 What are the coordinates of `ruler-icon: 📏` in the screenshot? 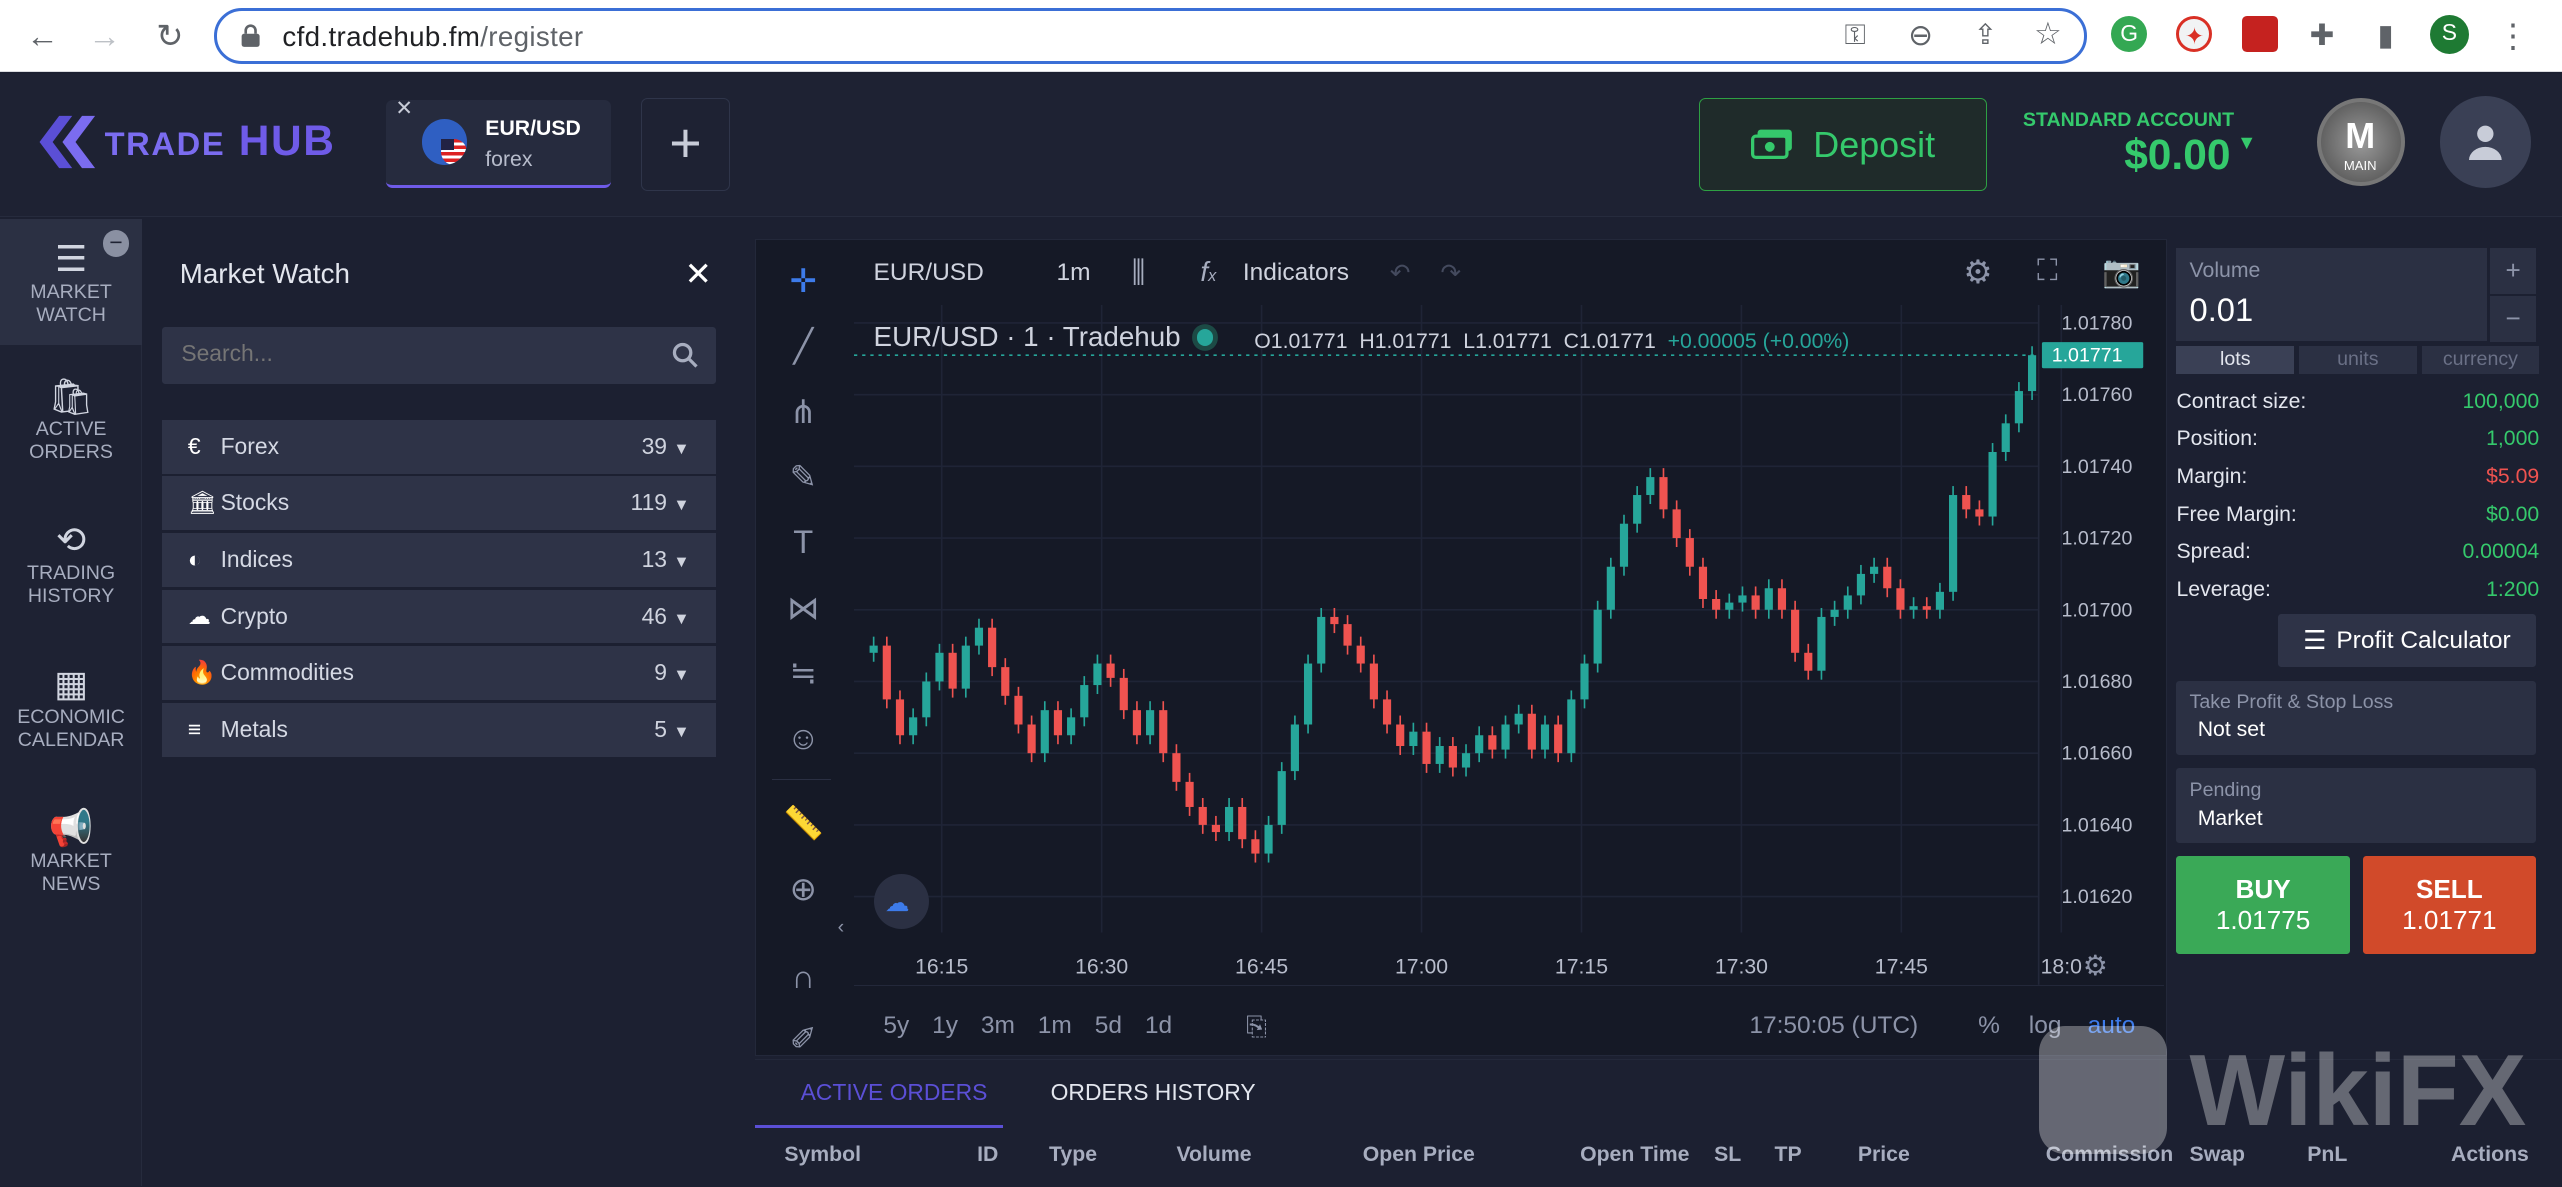 It's located at (803, 822).